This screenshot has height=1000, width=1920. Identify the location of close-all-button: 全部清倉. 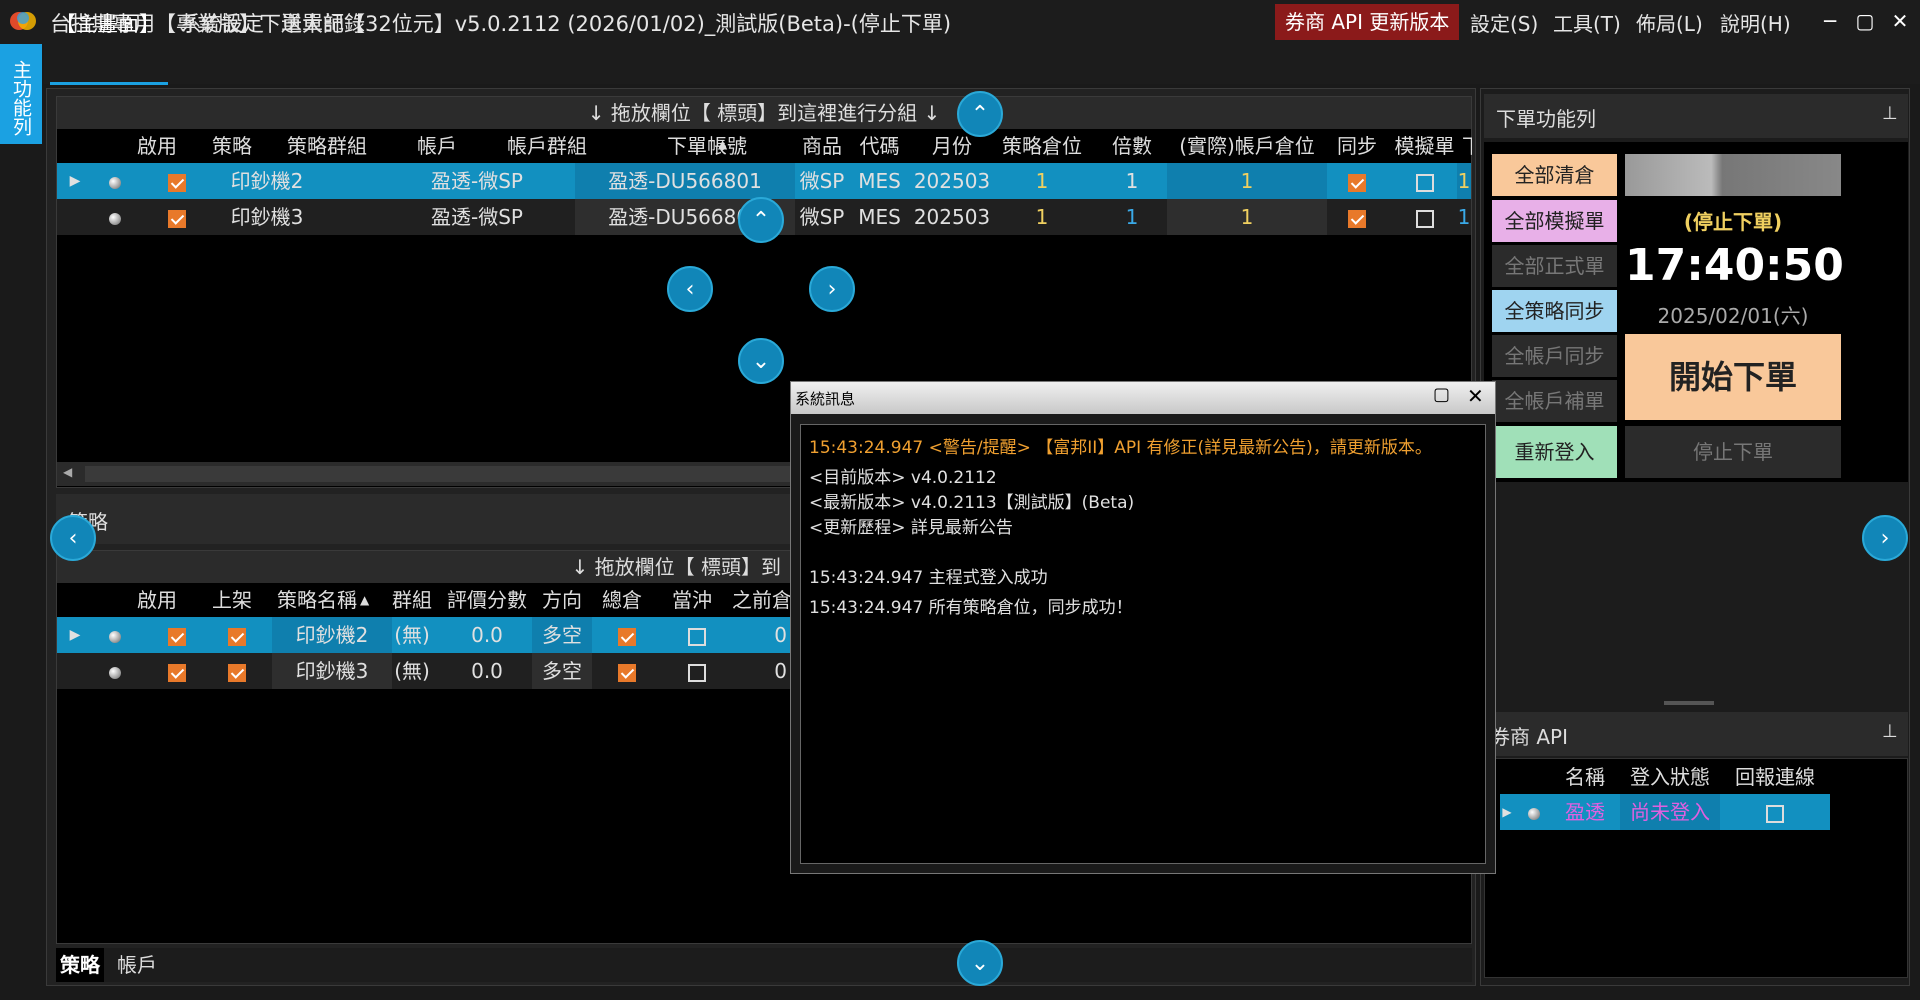
(1554, 175).